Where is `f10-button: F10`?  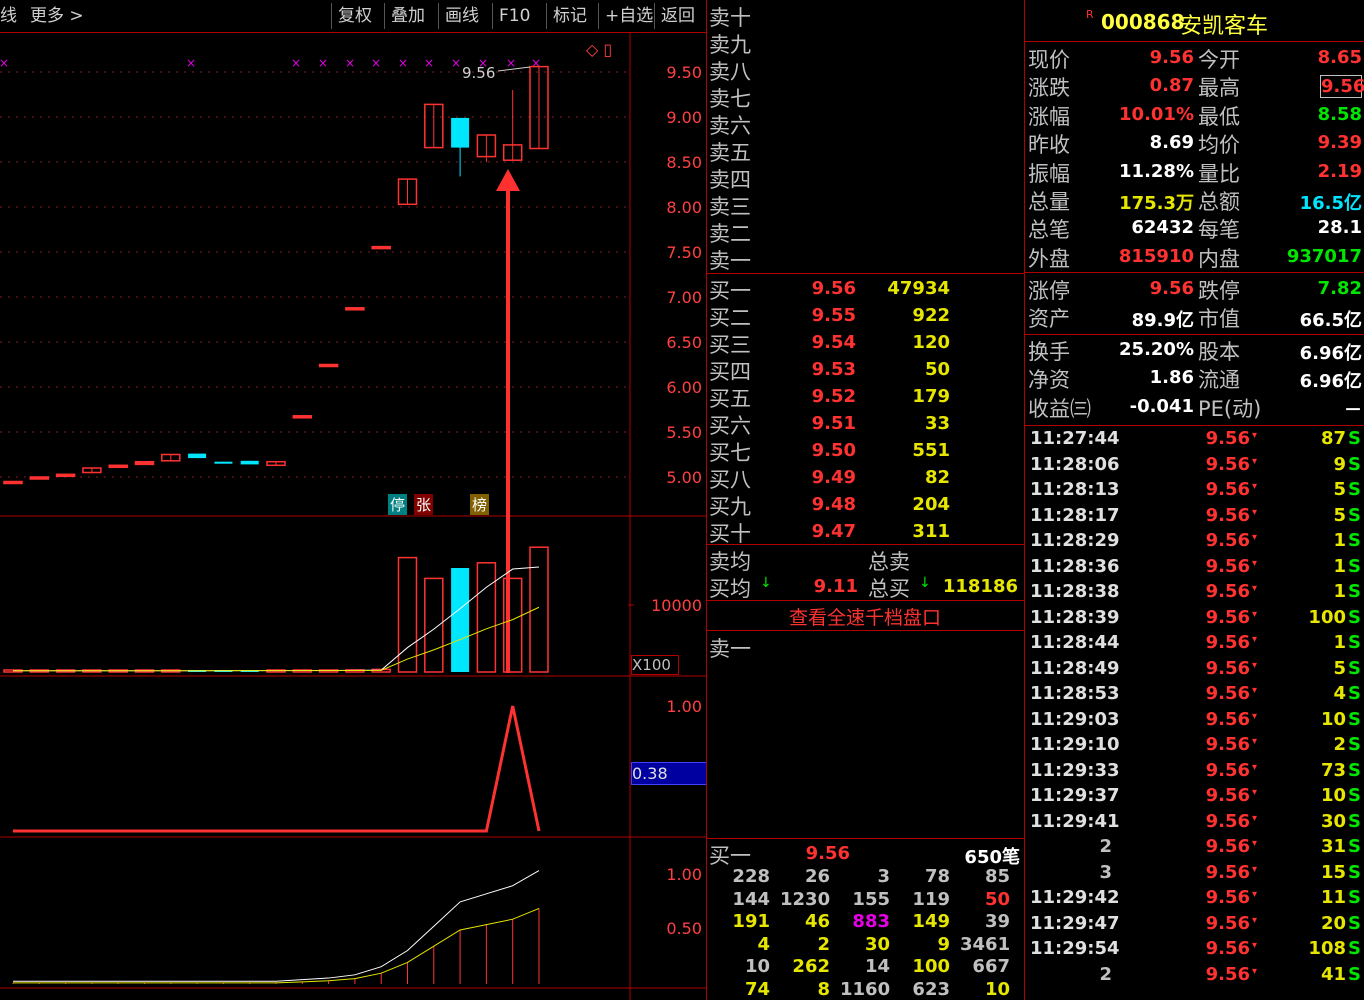 f10-button: F10 is located at coordinates (514, 16).